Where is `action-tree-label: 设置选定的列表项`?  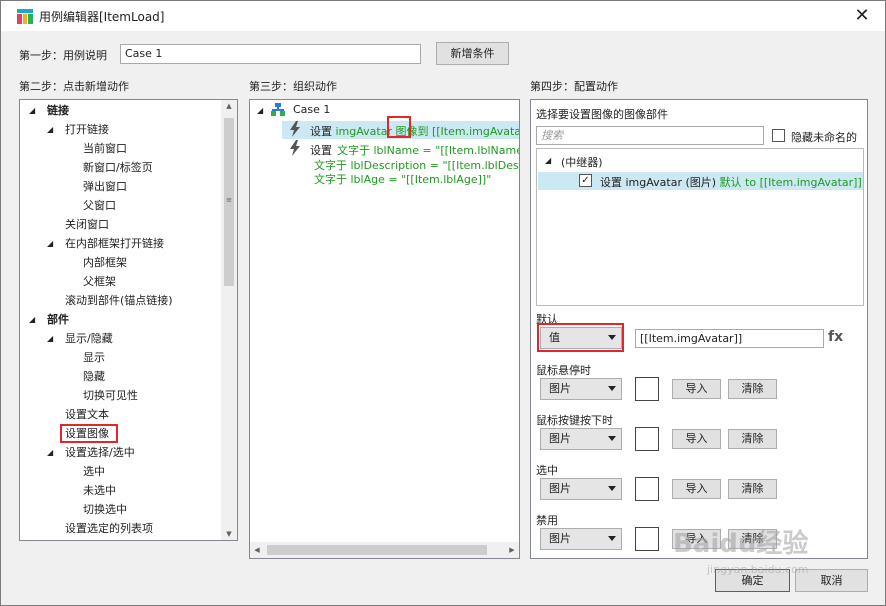
action-tree-label: 设置选定的列表项 is located at coordinates (109, 528).